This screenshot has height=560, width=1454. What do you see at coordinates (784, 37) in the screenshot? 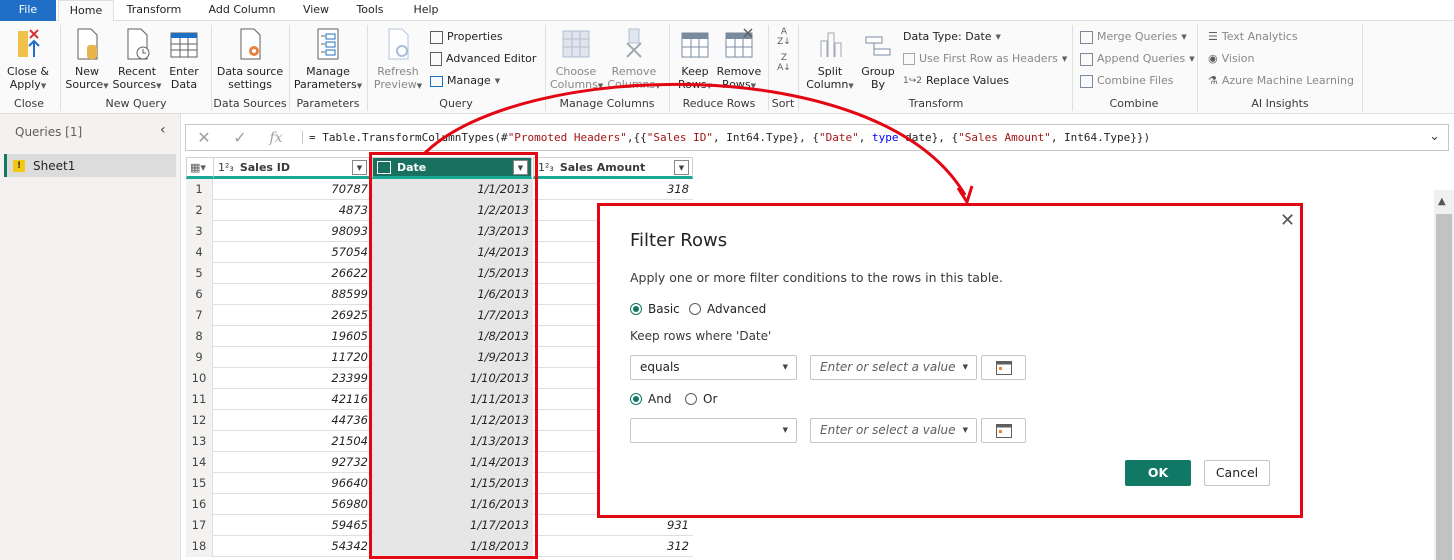
I see `sort-ascending-button: A Z↓` at bounding box center [784, 37].